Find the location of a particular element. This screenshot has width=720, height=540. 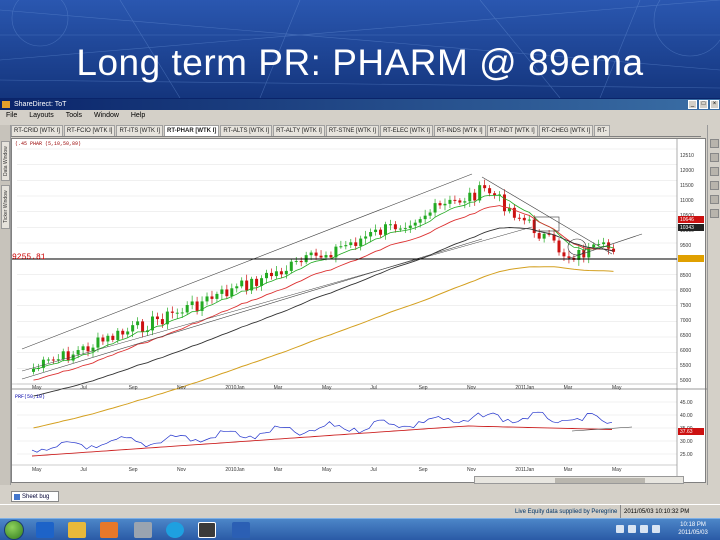

sheet-tab: Sheet bug is located at coordinates (35, 496).